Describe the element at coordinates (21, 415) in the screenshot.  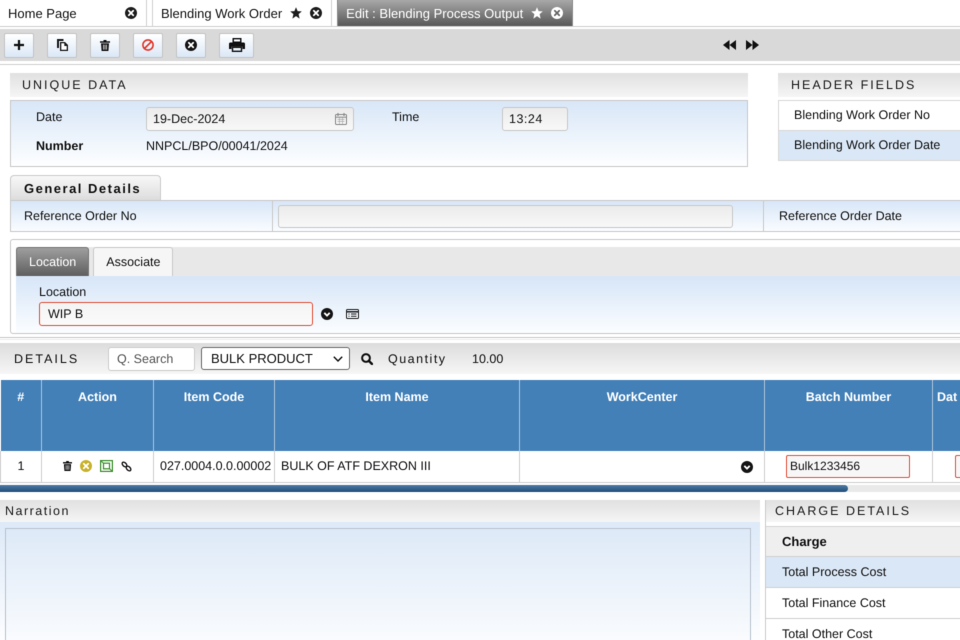
I see `column-header: #` at that location.